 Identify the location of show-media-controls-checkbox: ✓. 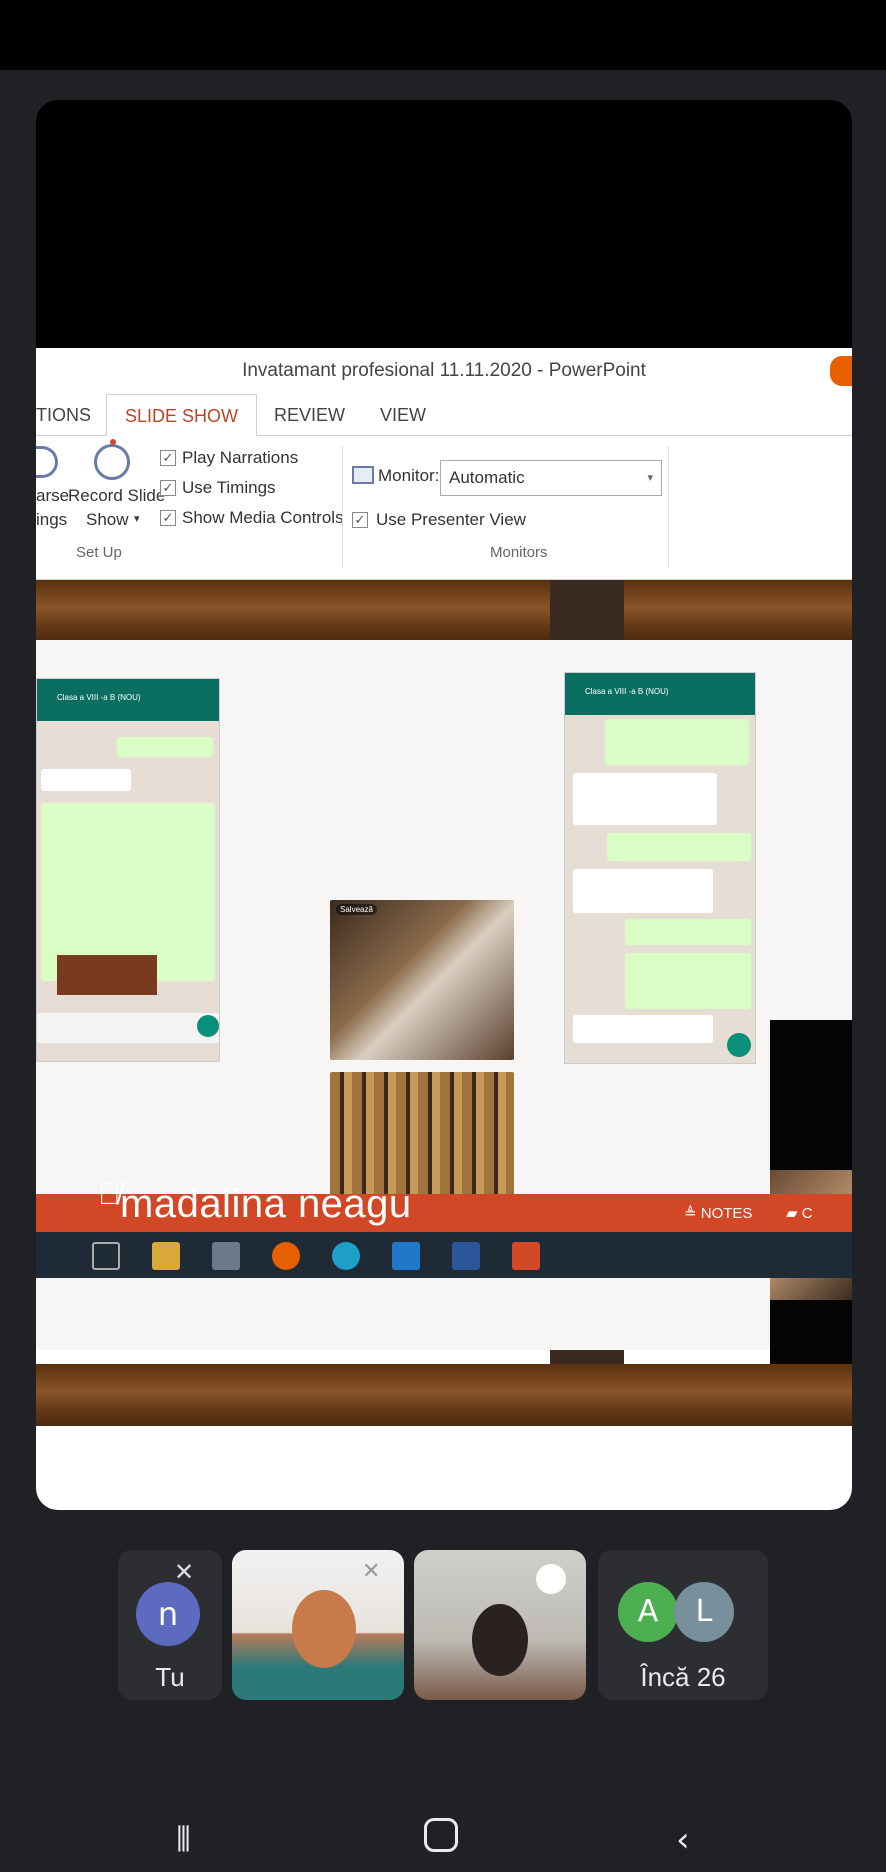
(168, 518).